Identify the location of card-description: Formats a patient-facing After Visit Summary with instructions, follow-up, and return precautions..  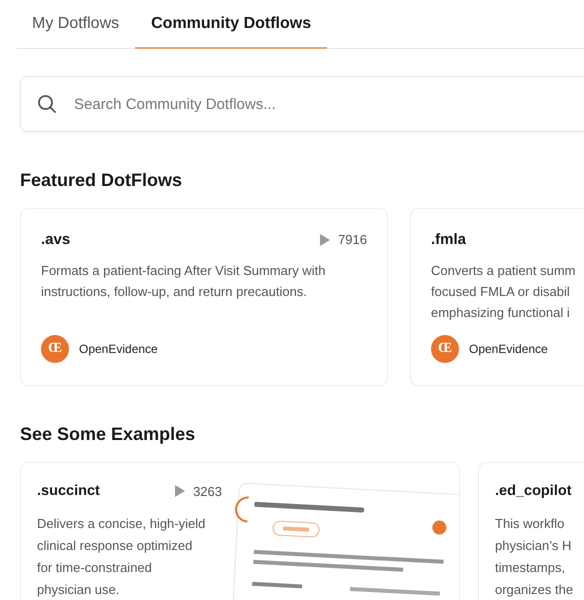
(183, 281).